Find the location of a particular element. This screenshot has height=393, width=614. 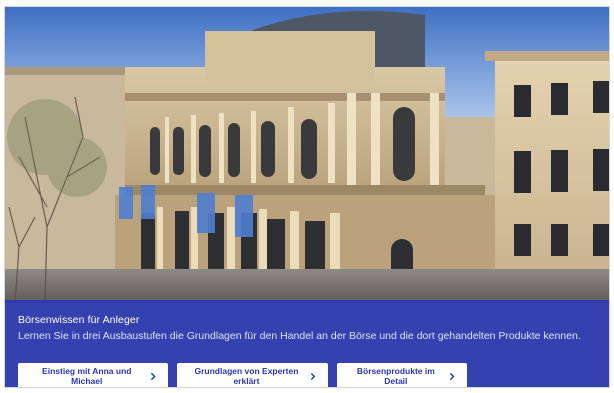

einstieg-button: Einstieg mit Anna und Michael is located at coordinates (93, 375).